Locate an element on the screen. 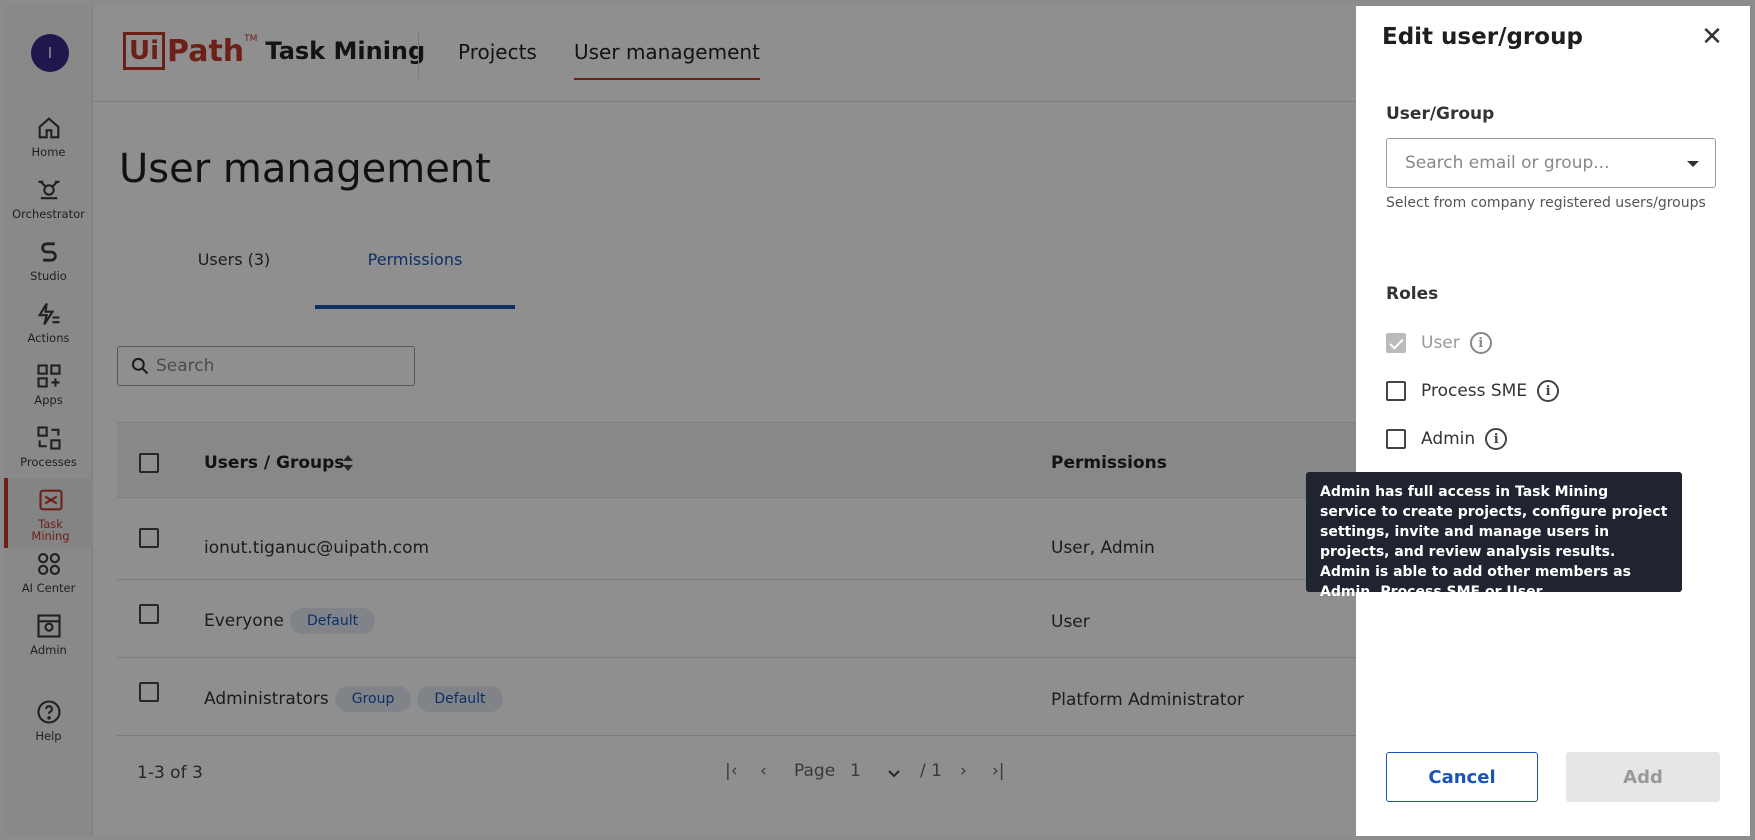 The width and height of the screenshot is (1755, 840). panel-title: Edit user/group is located at coordinates (1482, 37).